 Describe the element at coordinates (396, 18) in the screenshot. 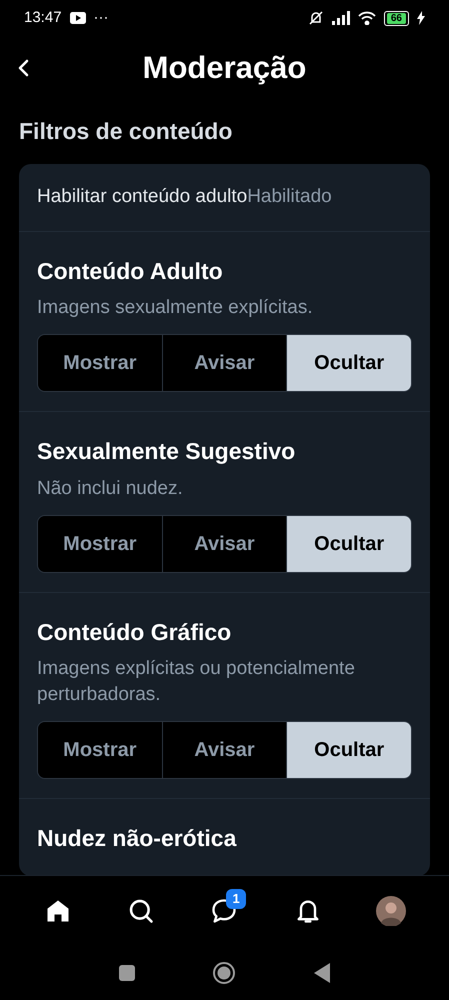

I see `battery-indicator: 66` at that location.